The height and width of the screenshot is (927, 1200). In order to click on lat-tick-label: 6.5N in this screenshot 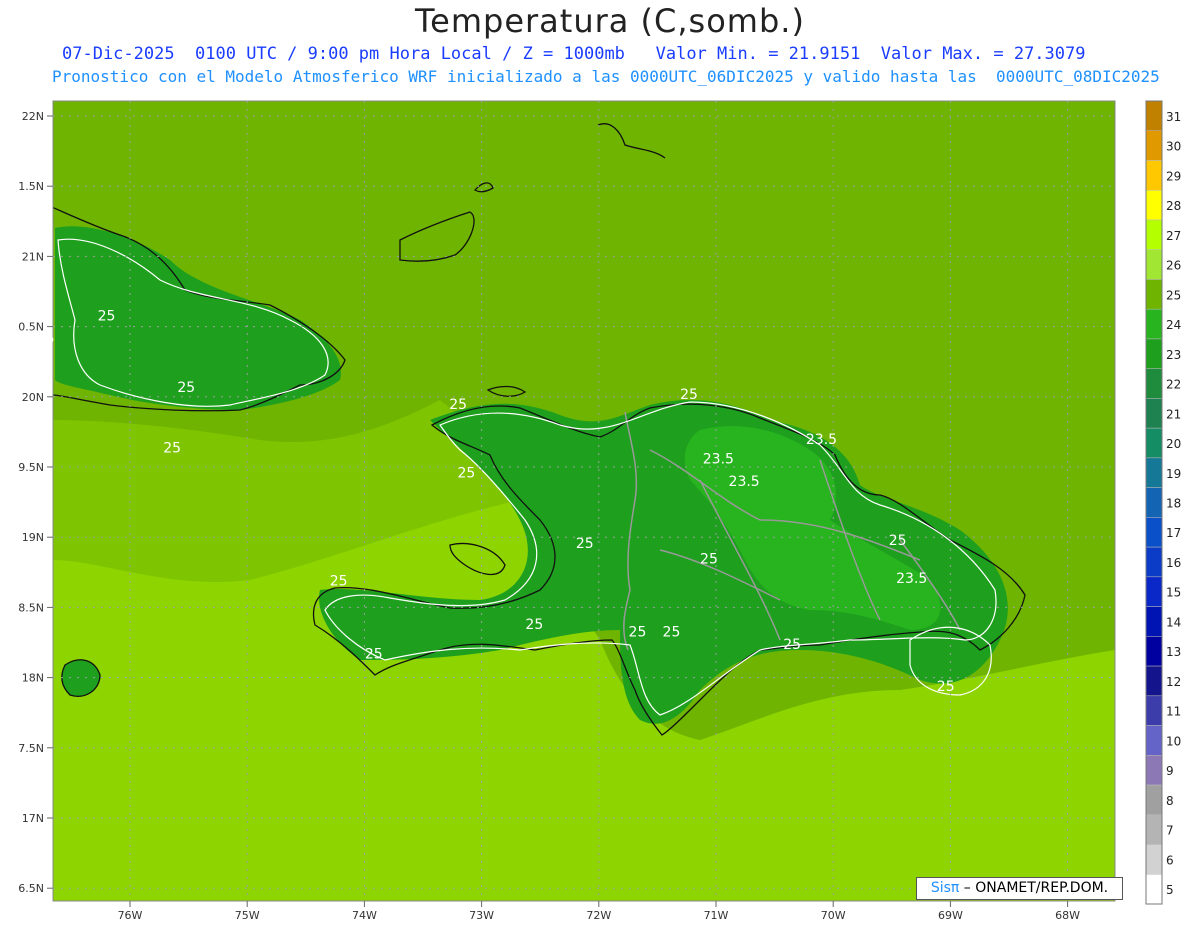, I will do `click(31, 888)`.